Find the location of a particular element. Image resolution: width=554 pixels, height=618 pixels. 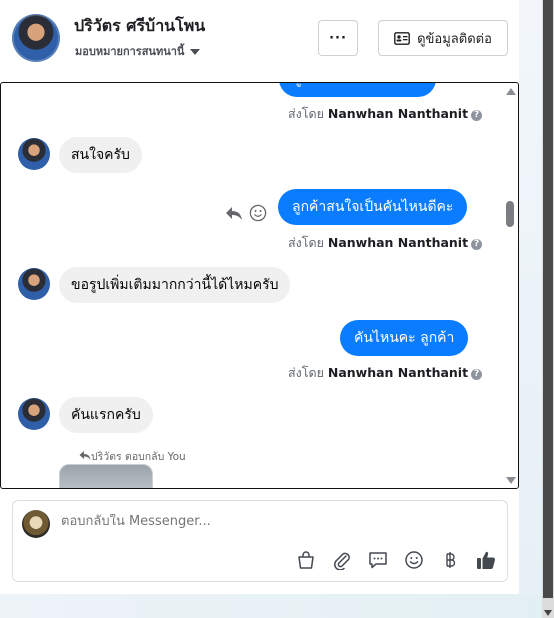

view-contact-button: ดูข้อมูลติดต่อ is located at coordinates (443, 38).